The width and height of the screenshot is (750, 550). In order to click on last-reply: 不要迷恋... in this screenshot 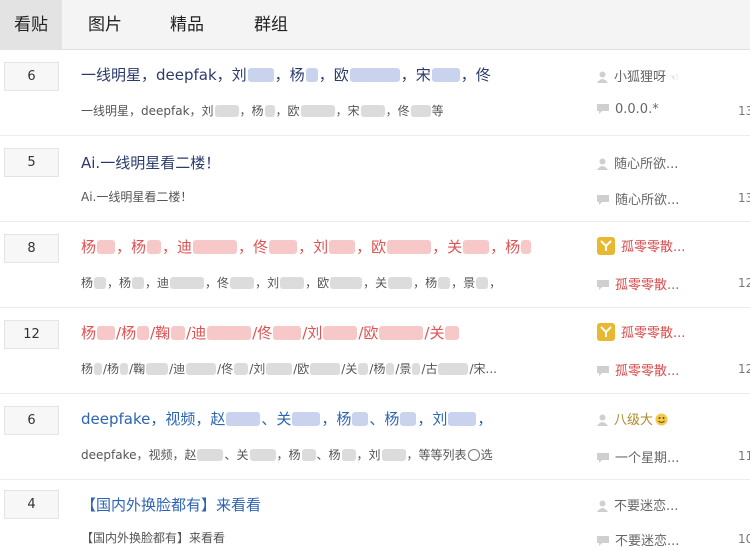, I will do `click(638, 539)`.